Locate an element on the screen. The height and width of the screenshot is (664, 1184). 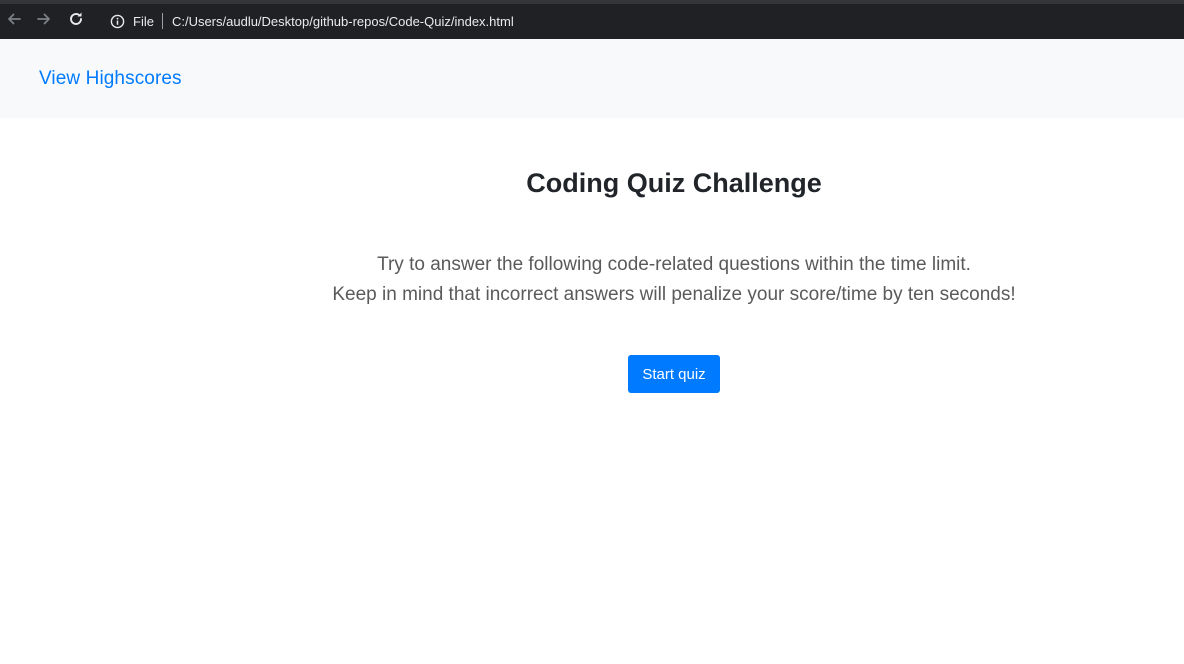
reload-button is located at coordinates (76, 19).